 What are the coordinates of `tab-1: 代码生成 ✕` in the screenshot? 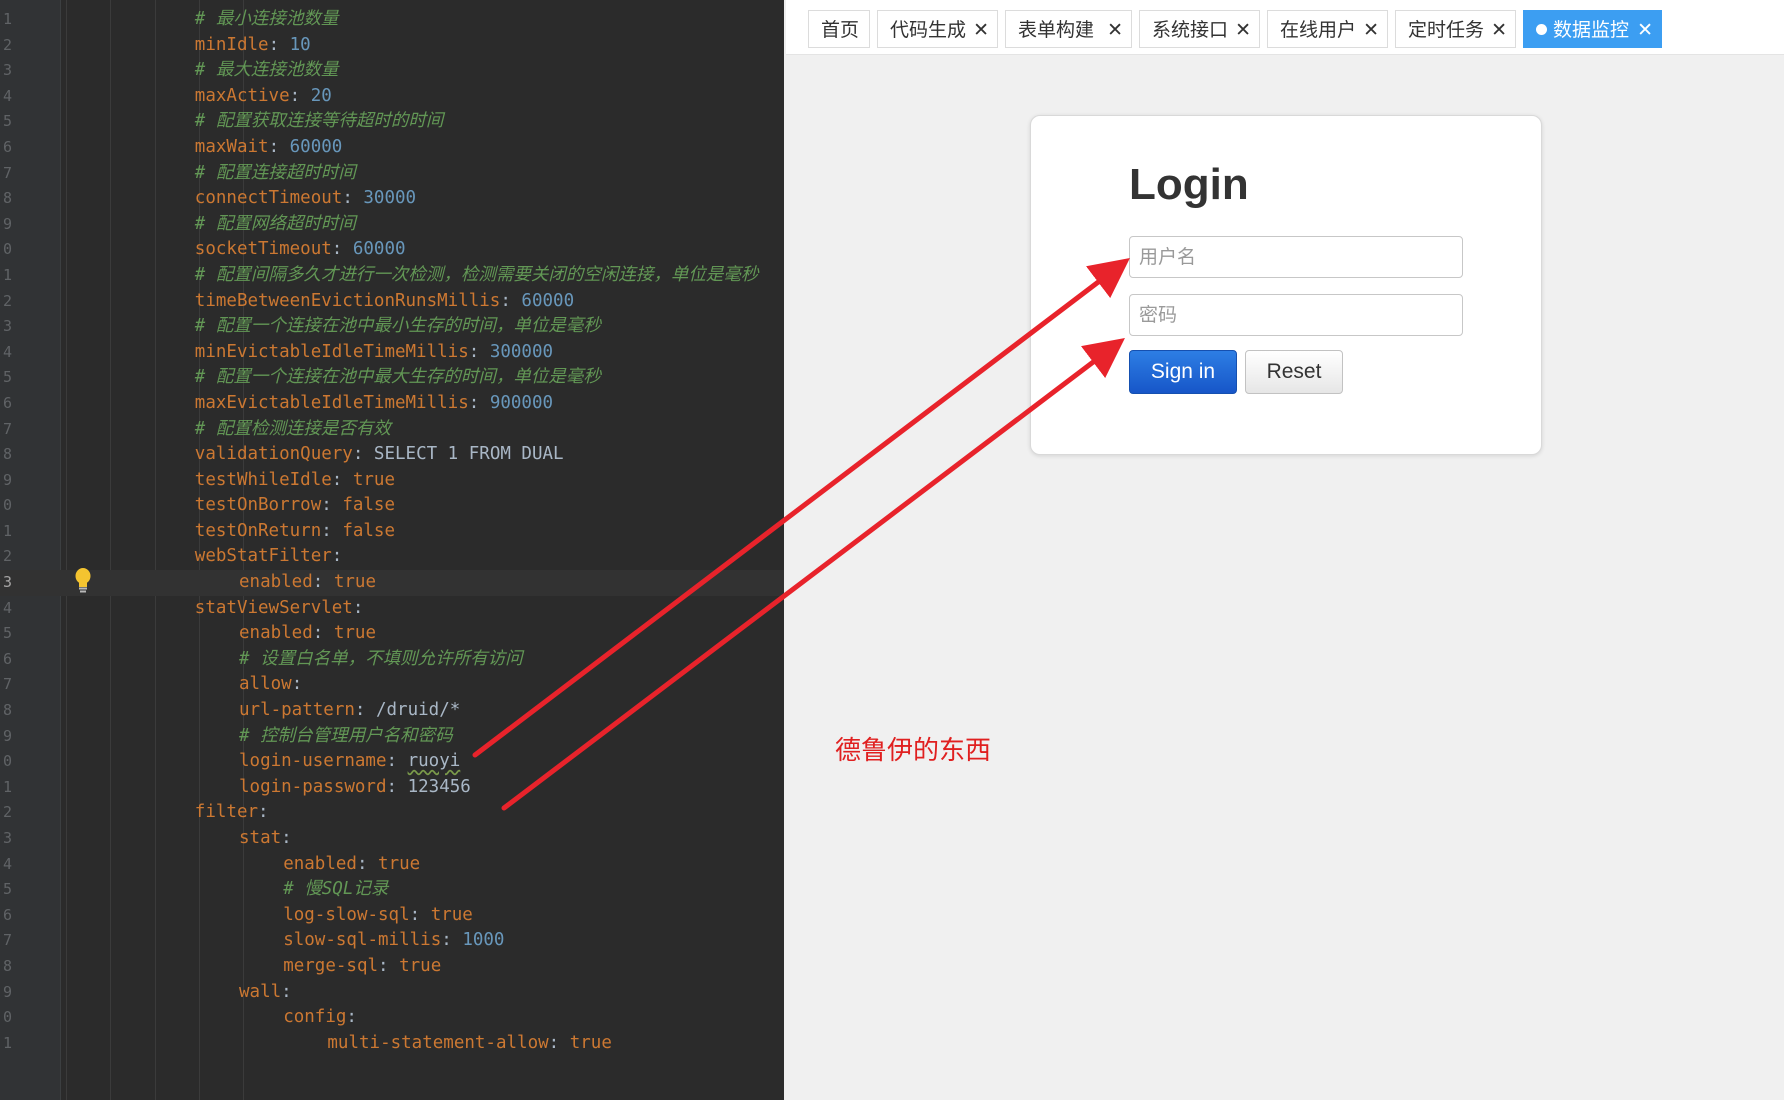 It's located at (937, 29).